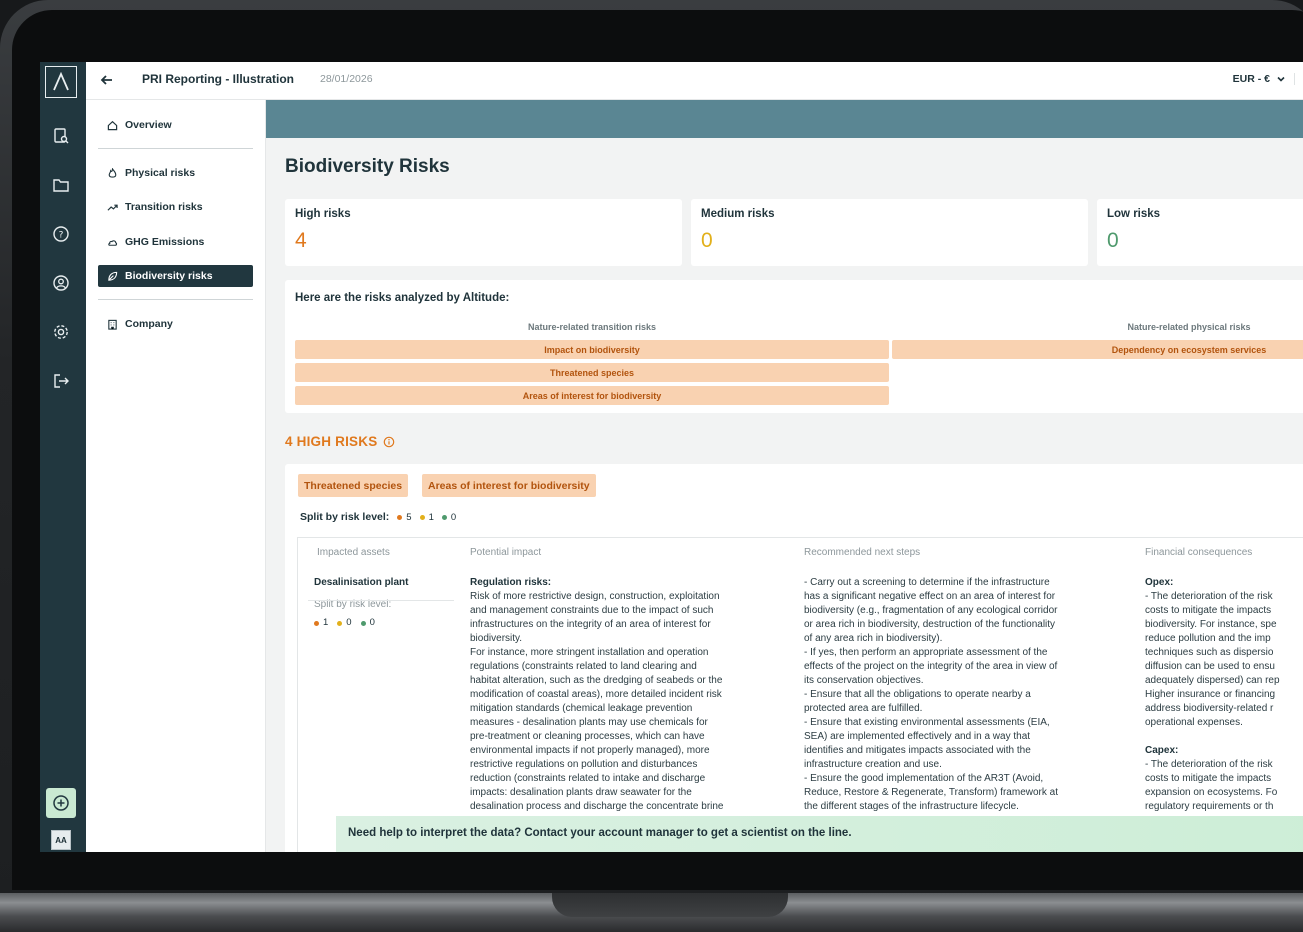 The width and height of the screenshot is (1303, 932). What do you see at coordinates (409, 517) in the screenshot?
I see `split-value: 5` at bounding box center [409, 517].